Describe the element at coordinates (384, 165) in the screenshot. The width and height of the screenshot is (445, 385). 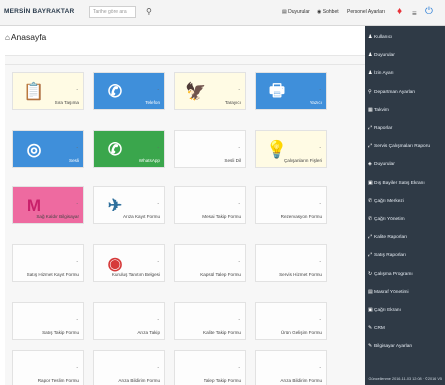
I see `sidebar-item-label: Duyurular` at that location.